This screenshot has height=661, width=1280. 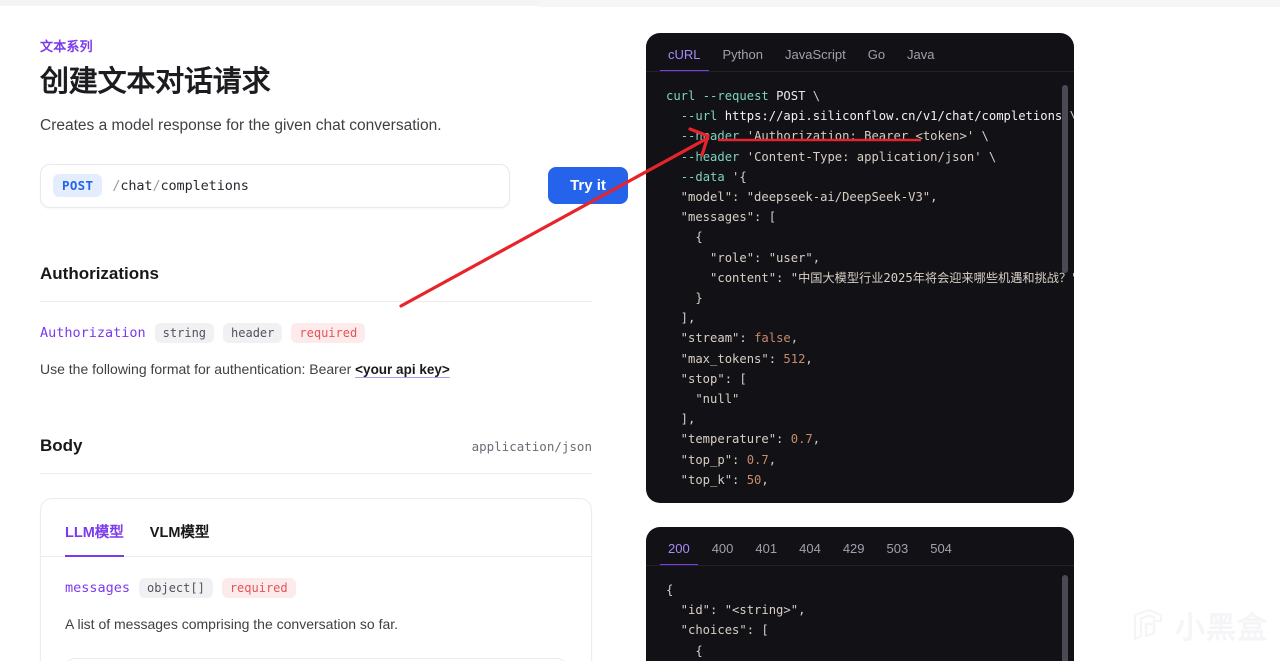 I want to click on messages-param-row: messages object[] required, so click(x=316, y=588).